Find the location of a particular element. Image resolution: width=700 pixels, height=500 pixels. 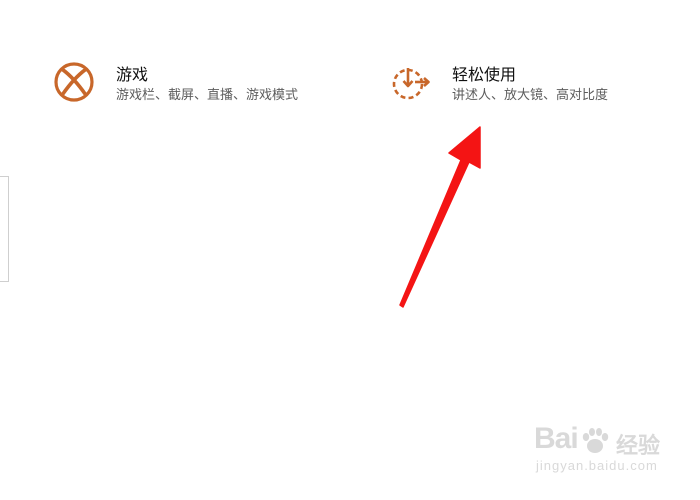

tile-gaming-description: 游戏栏、截屏、直播、游戏模式 is located at coordinates (207, 95).